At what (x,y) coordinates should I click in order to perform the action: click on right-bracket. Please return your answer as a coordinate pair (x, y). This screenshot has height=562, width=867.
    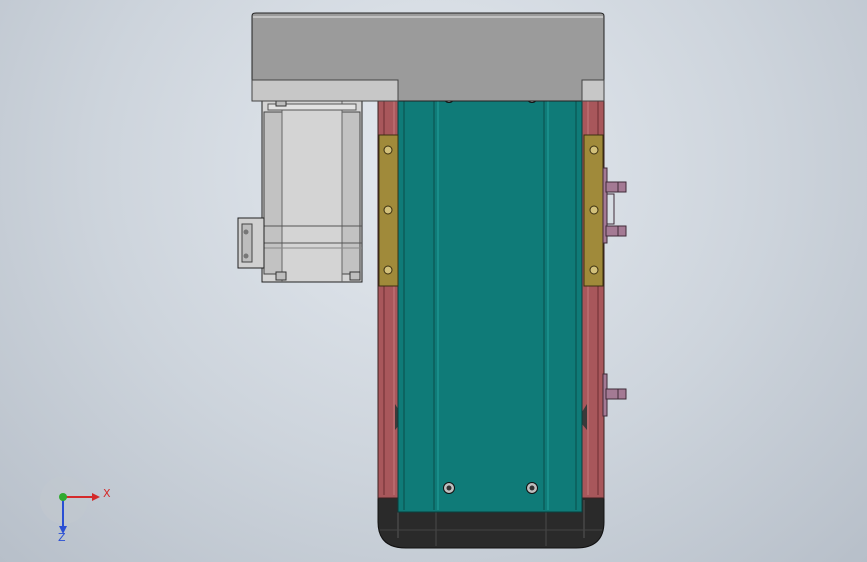
    Looking at the image, I should click on (593, 210).